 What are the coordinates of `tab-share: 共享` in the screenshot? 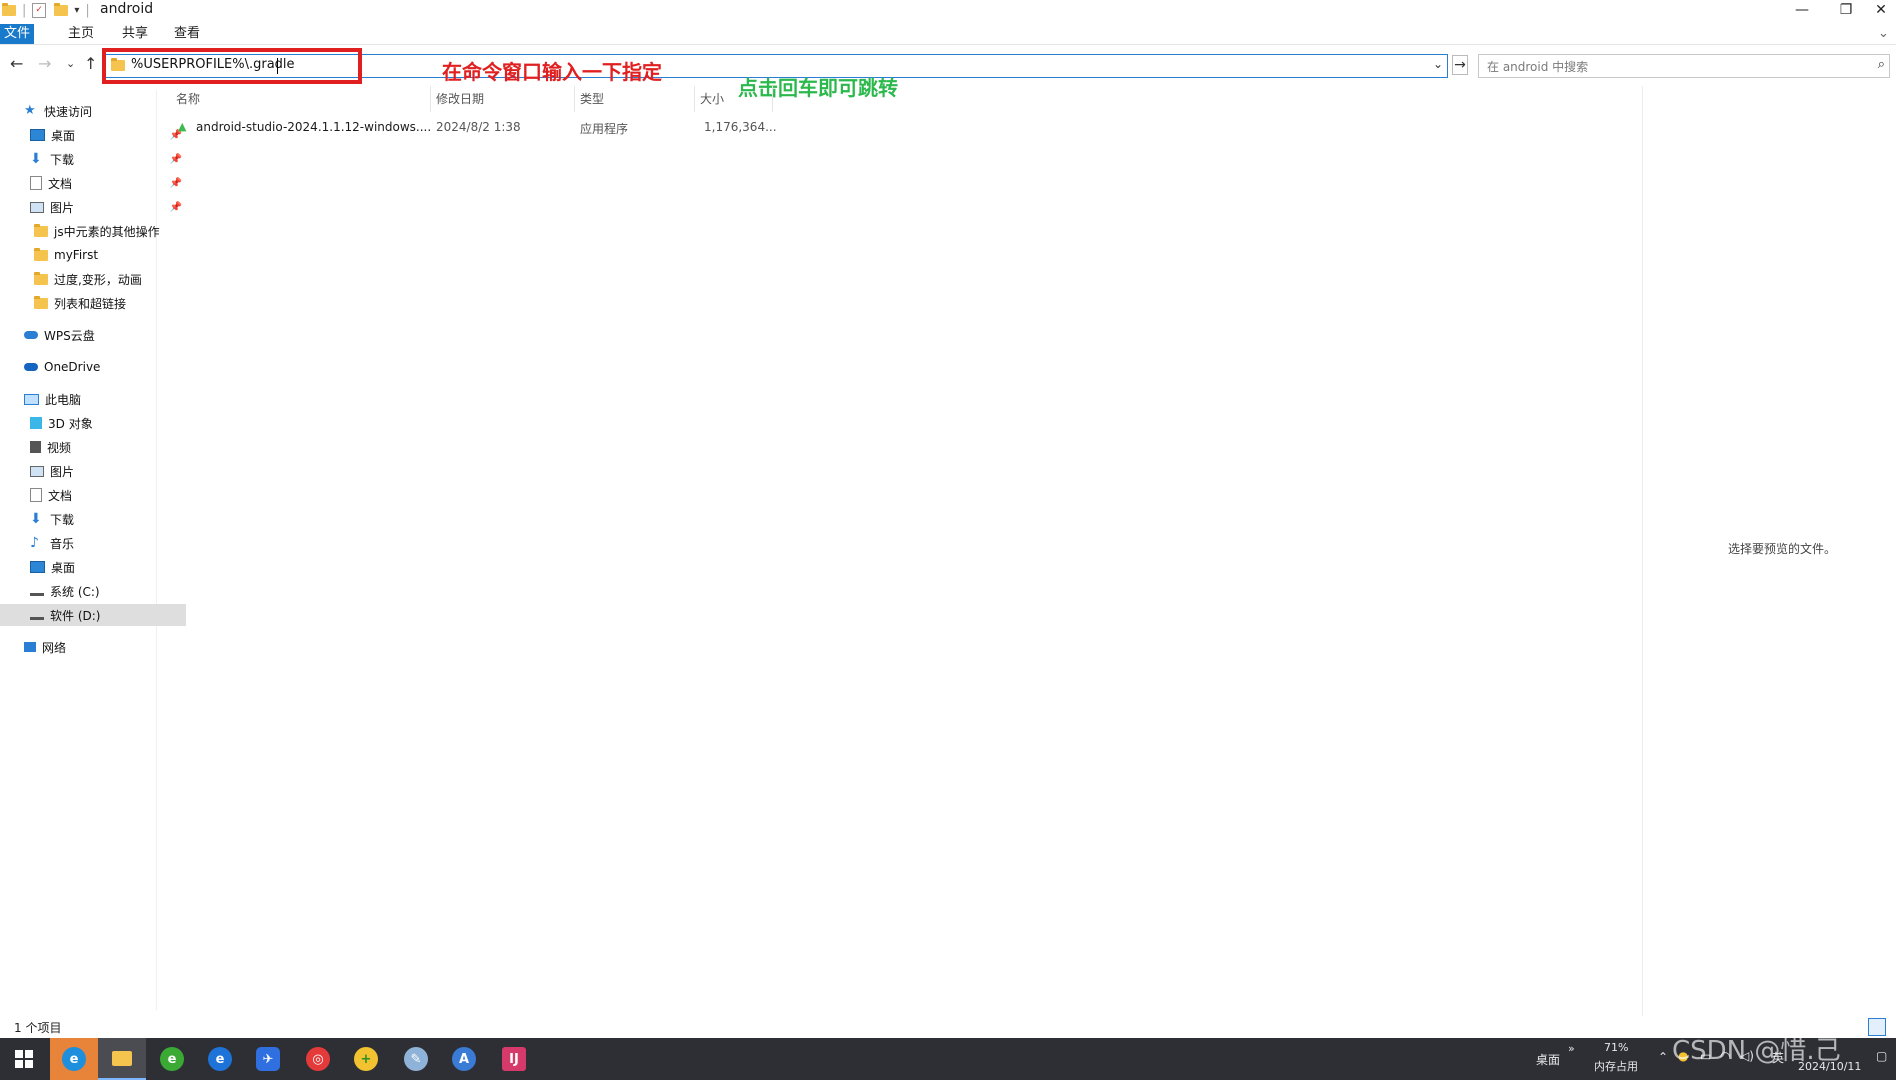 It's located at (135, 34).